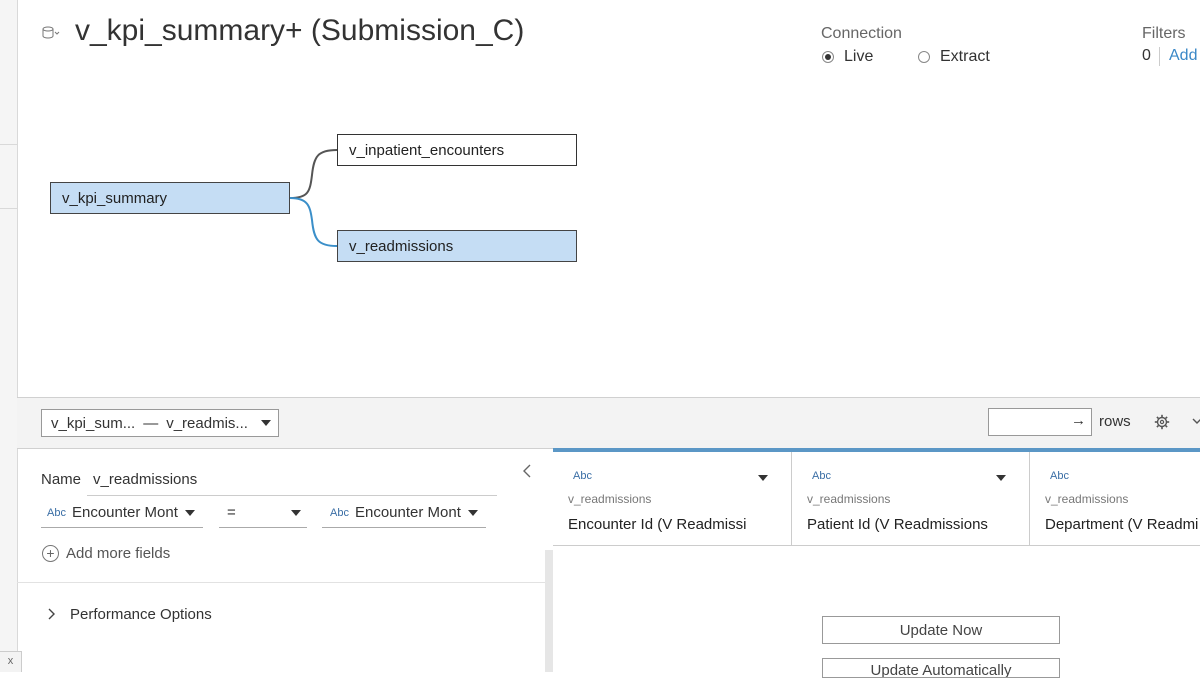 The width and height of the screenshot is (1200, 678). I want to click on table-node-kpi-summary: v_kpi_summary, so click(170, 198).